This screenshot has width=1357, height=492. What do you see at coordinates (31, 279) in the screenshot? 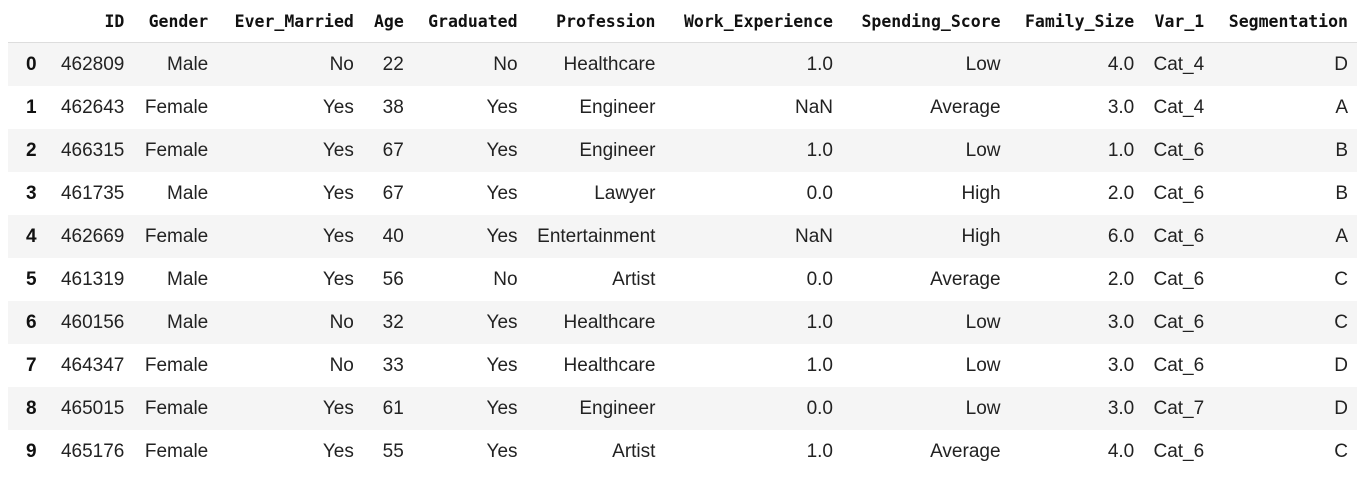
I see `row-index: 5` at bounding box center [31, 279].